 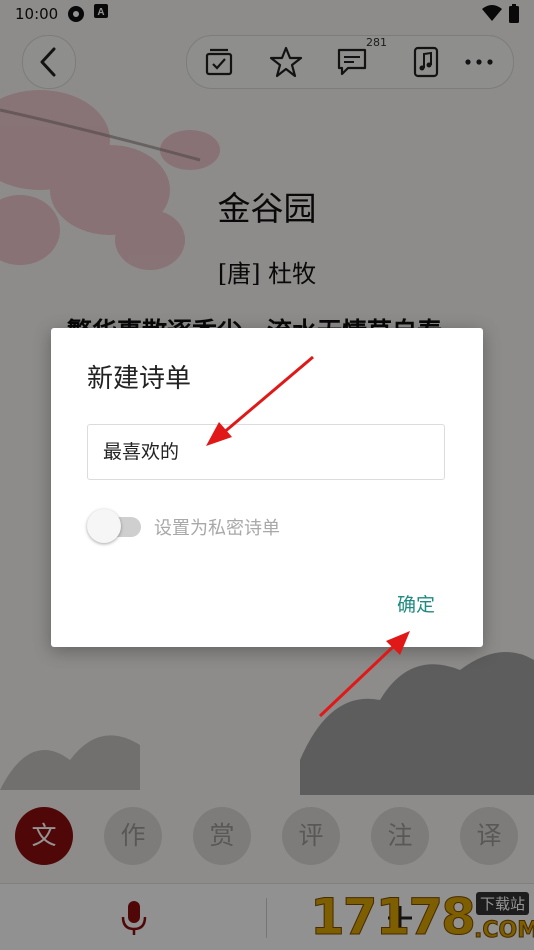 I want to click on private-toggle-label: 设置为私密诗单, so click(x=217, y=528).